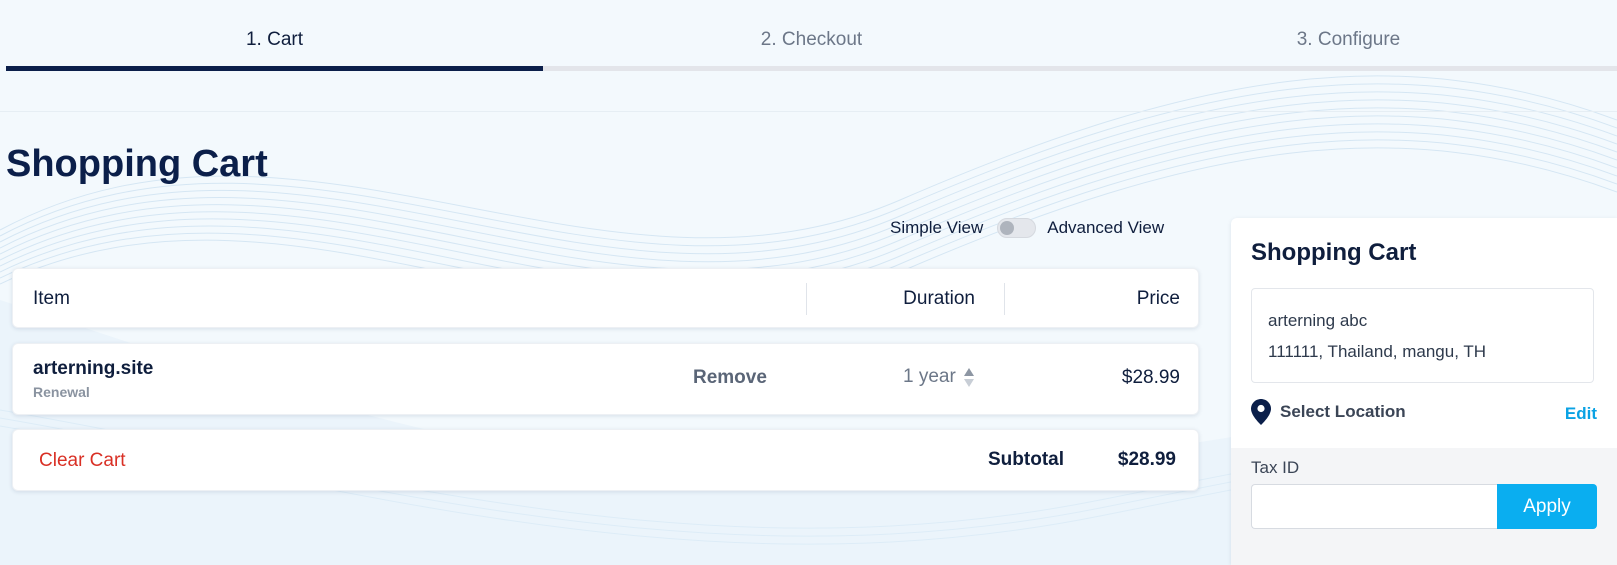 The width and height of the screenshot is (1617, 565). I want to click on toggle-knob, so click(1007, 228).